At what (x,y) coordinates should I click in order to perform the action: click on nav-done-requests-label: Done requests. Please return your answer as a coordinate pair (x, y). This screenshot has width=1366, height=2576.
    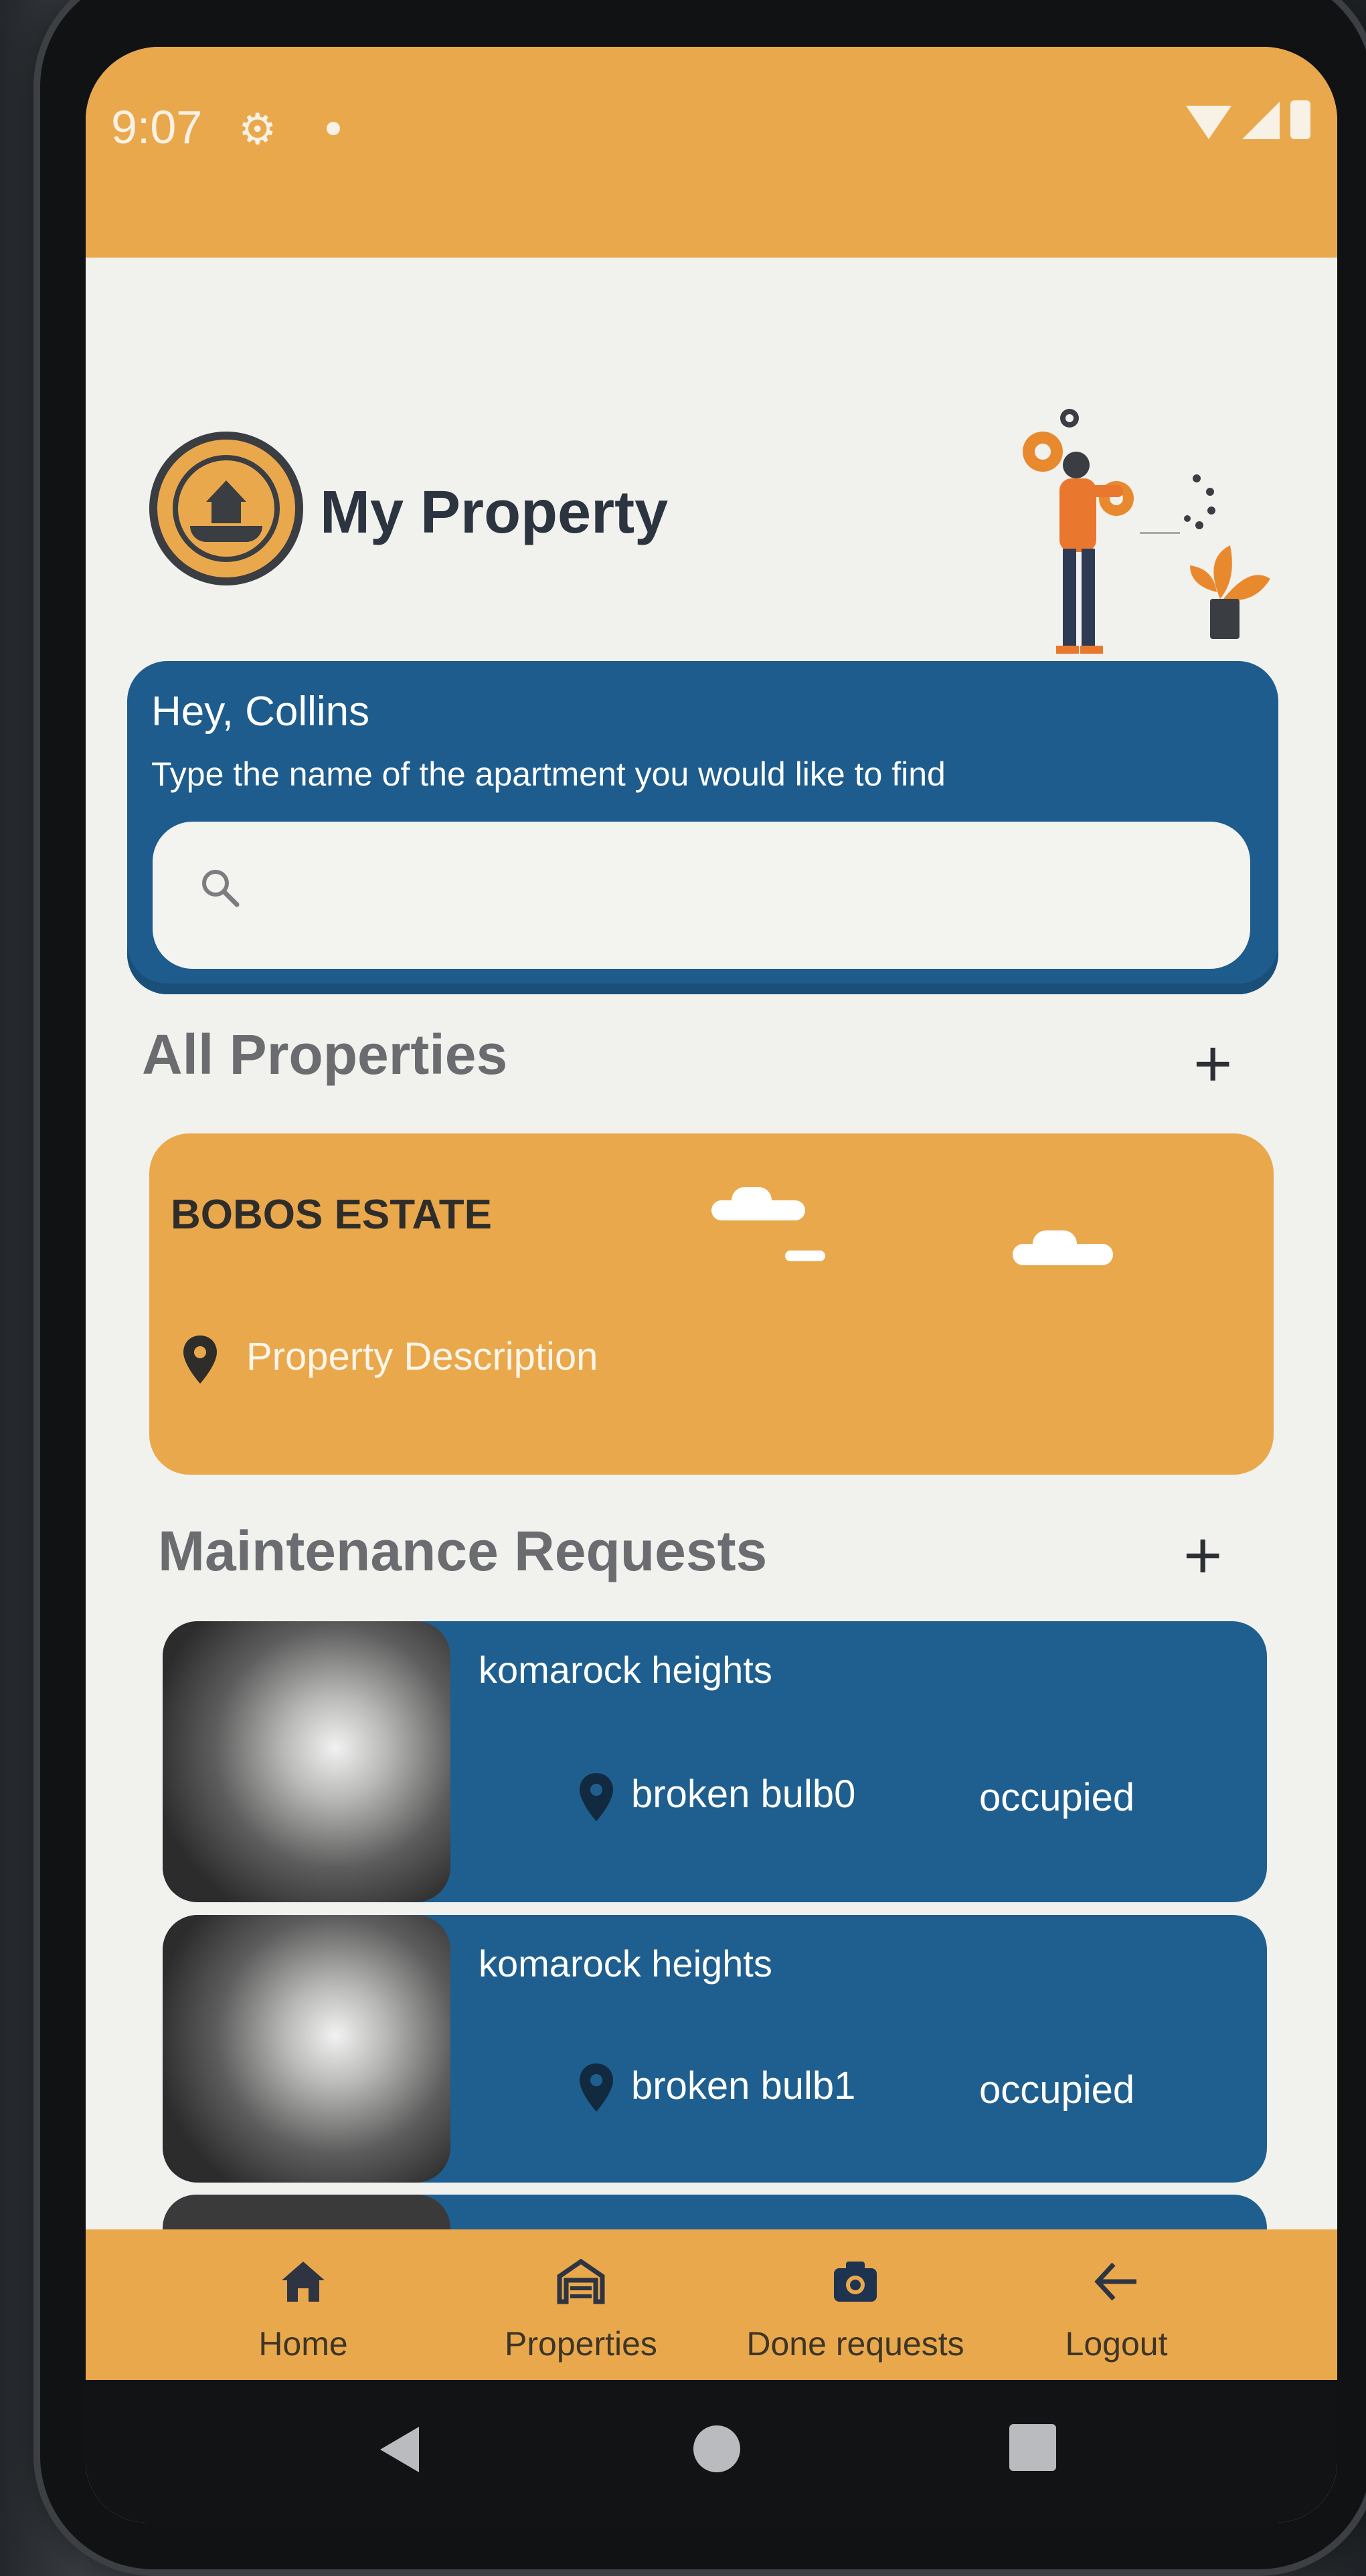
    Looking at the image, I should click on (855, 2344).